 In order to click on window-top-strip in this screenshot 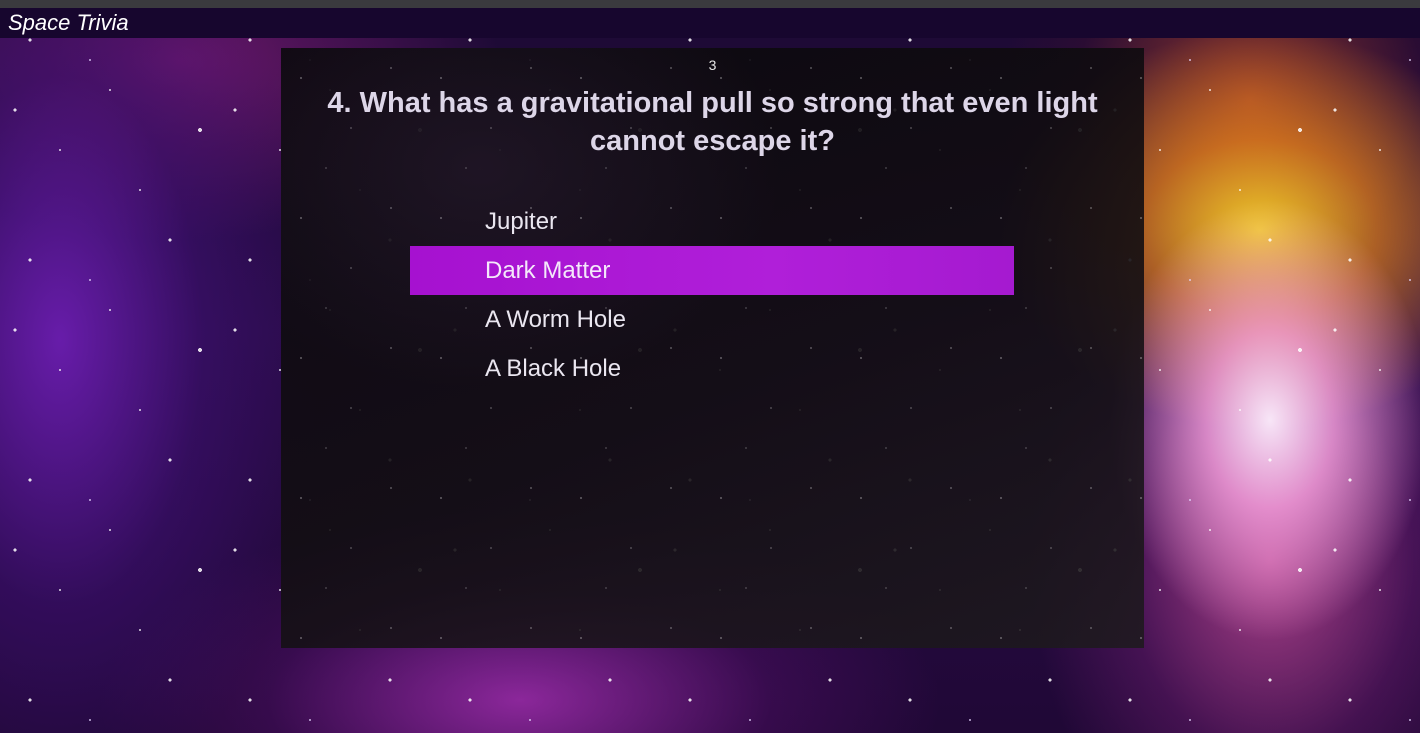, I will do `click(710, 4)`.